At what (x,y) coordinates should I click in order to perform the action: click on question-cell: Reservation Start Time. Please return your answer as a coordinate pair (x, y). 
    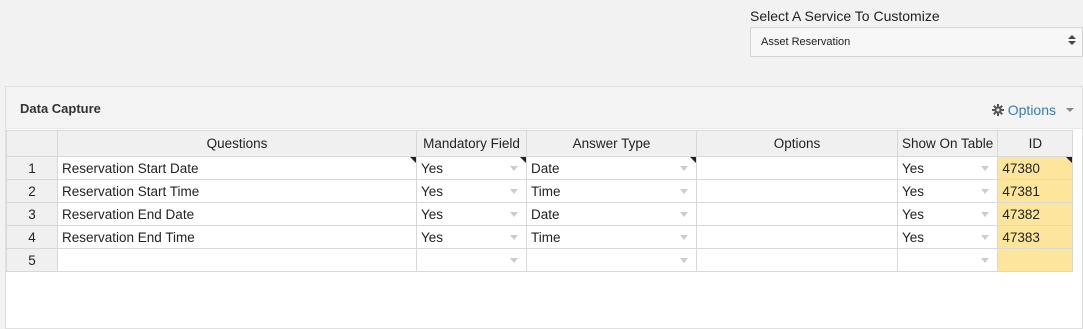
    Looking at the image, I should click on (237, 191).